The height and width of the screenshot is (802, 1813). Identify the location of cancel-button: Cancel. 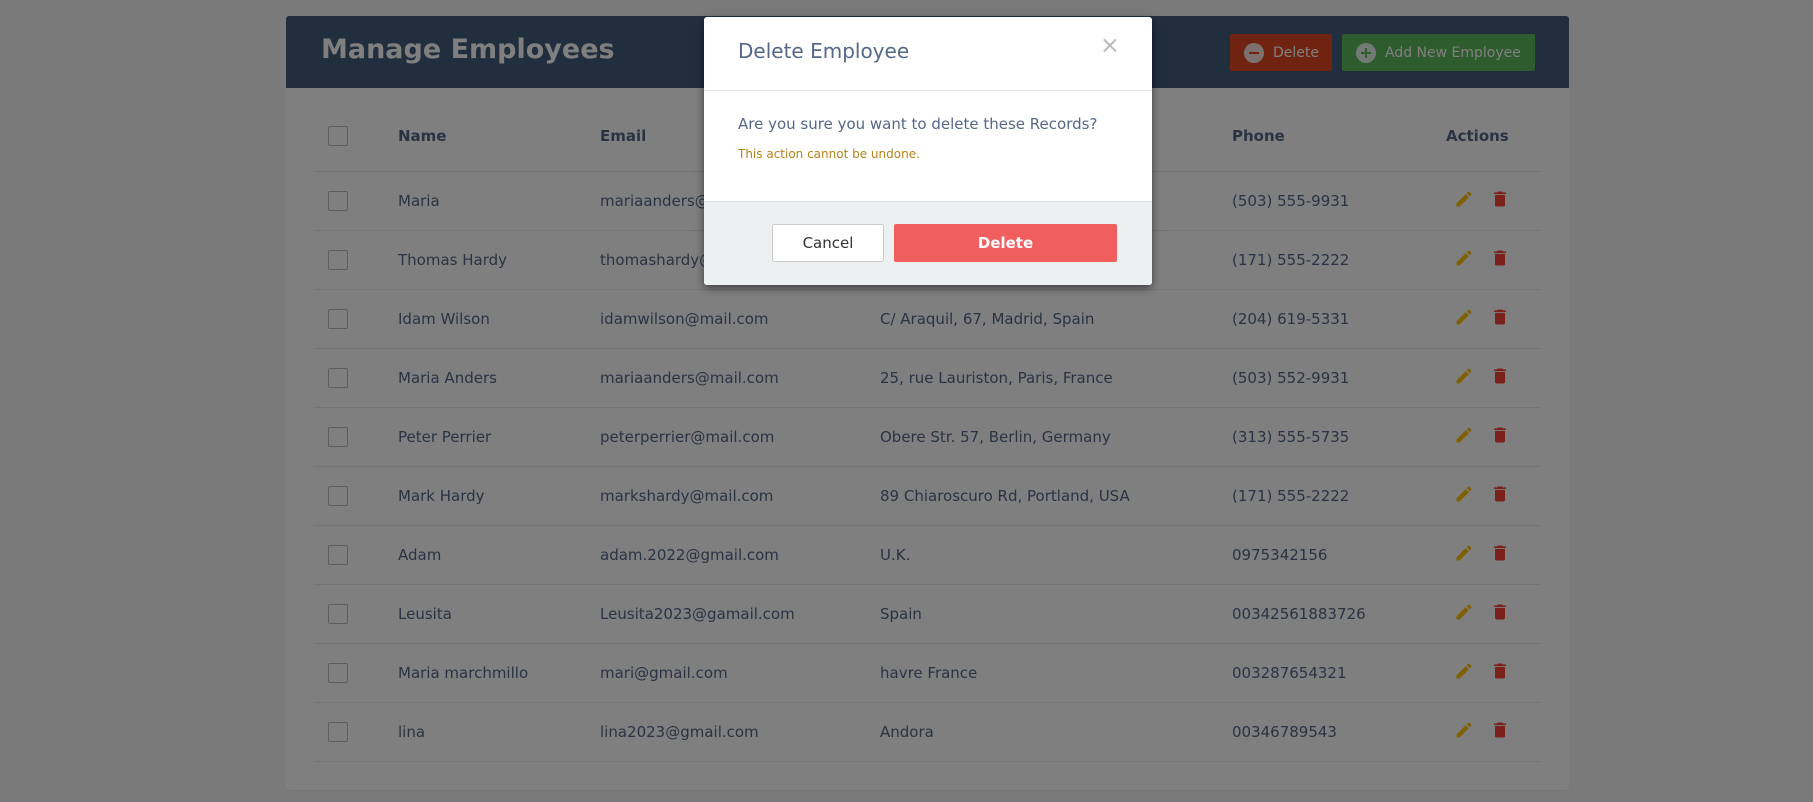
(828, 243).